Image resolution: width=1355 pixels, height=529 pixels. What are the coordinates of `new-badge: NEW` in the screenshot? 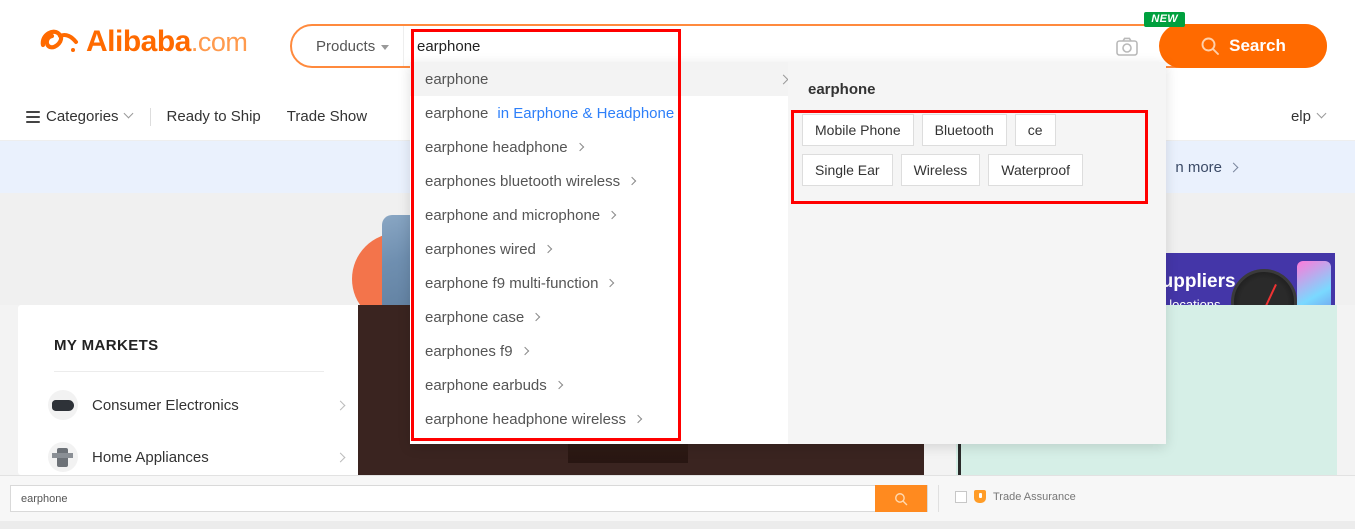 It's located at (1164, 19).